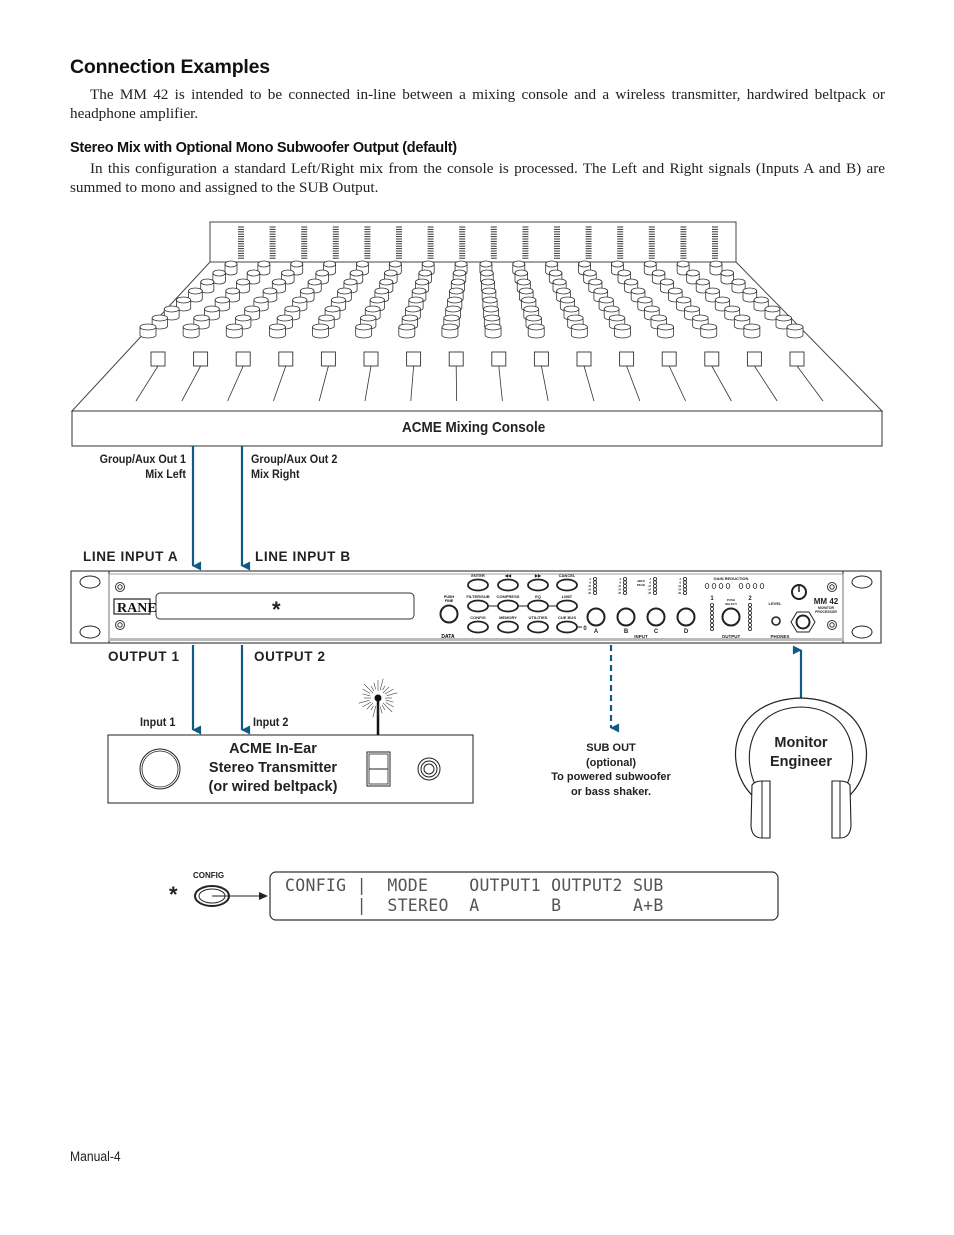 The image size is (954, 1235). I want to click on arrow-right-icon, so click(263, 896).